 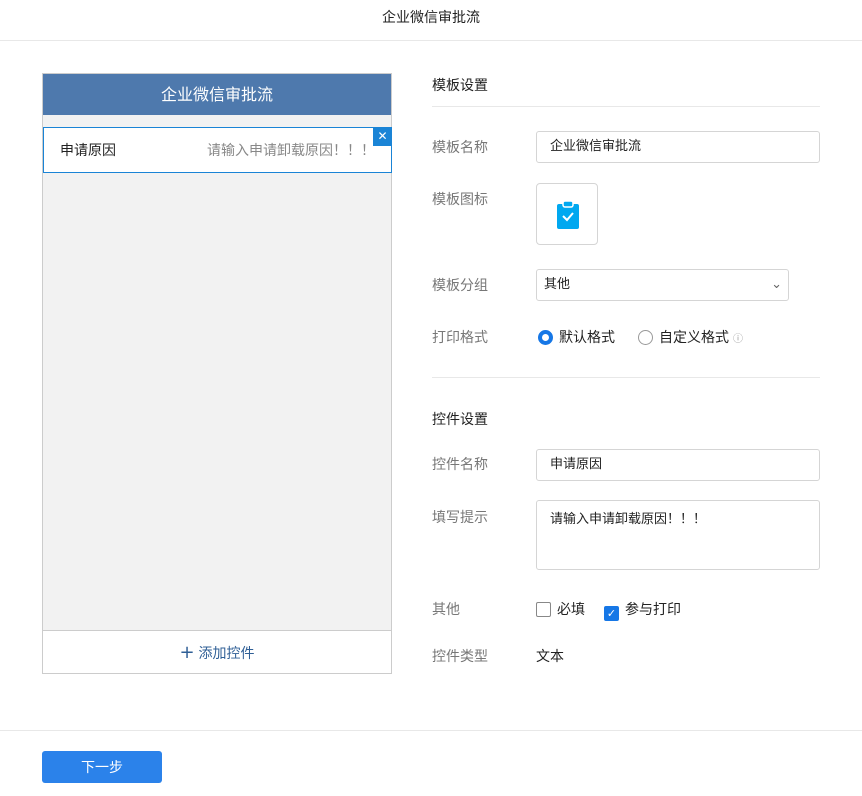 What do you see at coordinates (382, 136) in the screenshot?
I see `close-icon: ✕` at bounding box center [382, 136].